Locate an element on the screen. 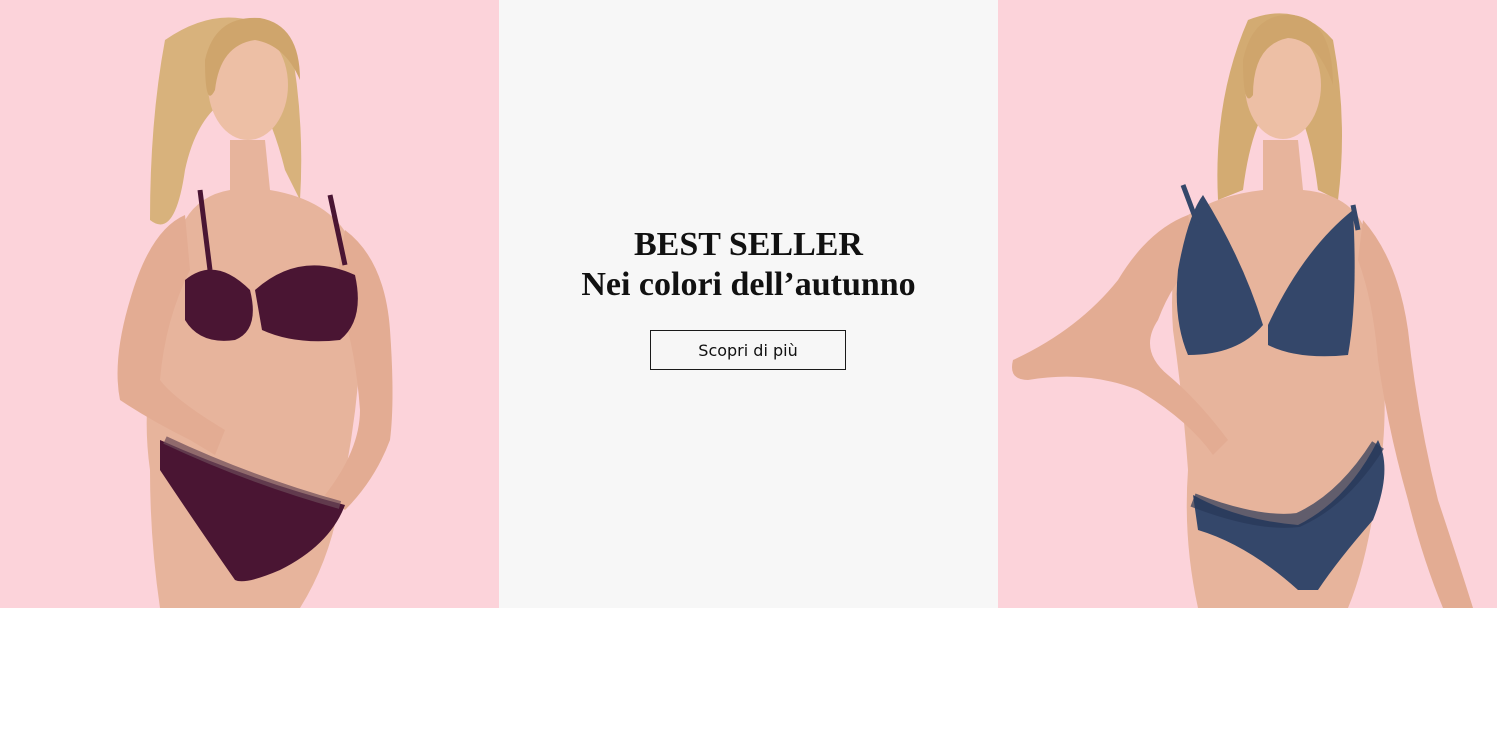 Image resolution: width=1497 pixels, height=754 pixels. promo-copy: BEST SELLER Nei colori dell’autunno is located at coordinates (748, 265).